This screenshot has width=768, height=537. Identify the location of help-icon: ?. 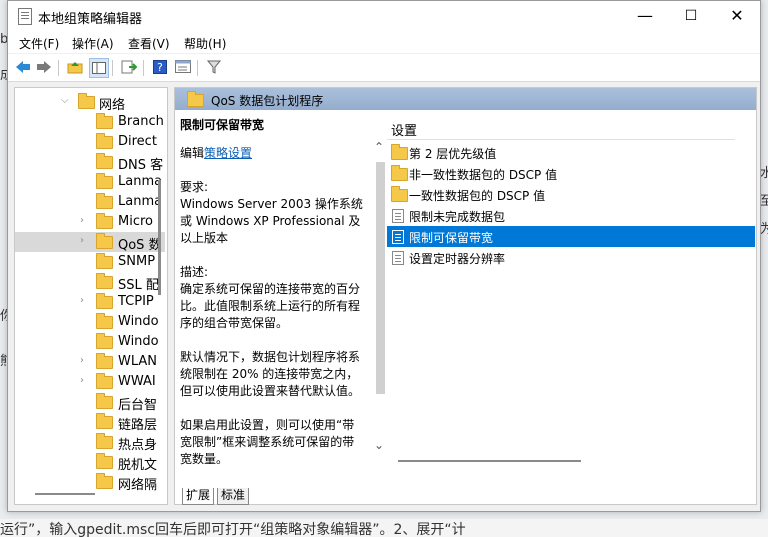
(160, 67).